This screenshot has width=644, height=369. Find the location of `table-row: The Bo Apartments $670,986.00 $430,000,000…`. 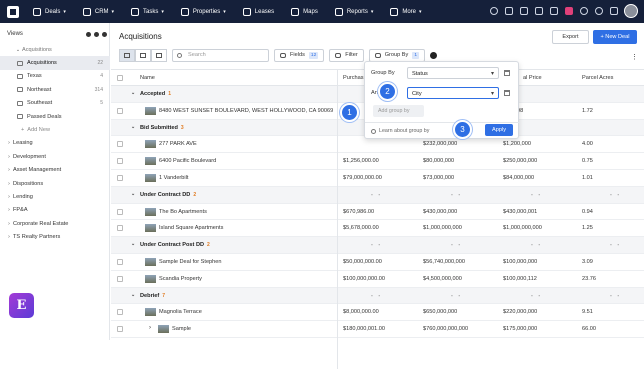

table-row: The Bo Apartments $670,986.00 $430,000,000… is located at coordinates (377, 212).